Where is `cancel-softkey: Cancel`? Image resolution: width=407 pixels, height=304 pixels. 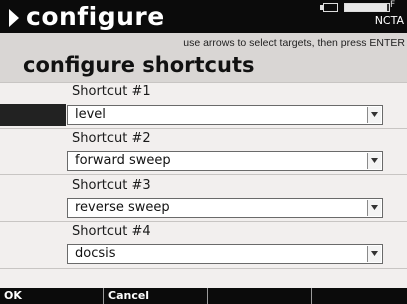
cancel-softkey: Cancel is located at coordinates (155, 296).